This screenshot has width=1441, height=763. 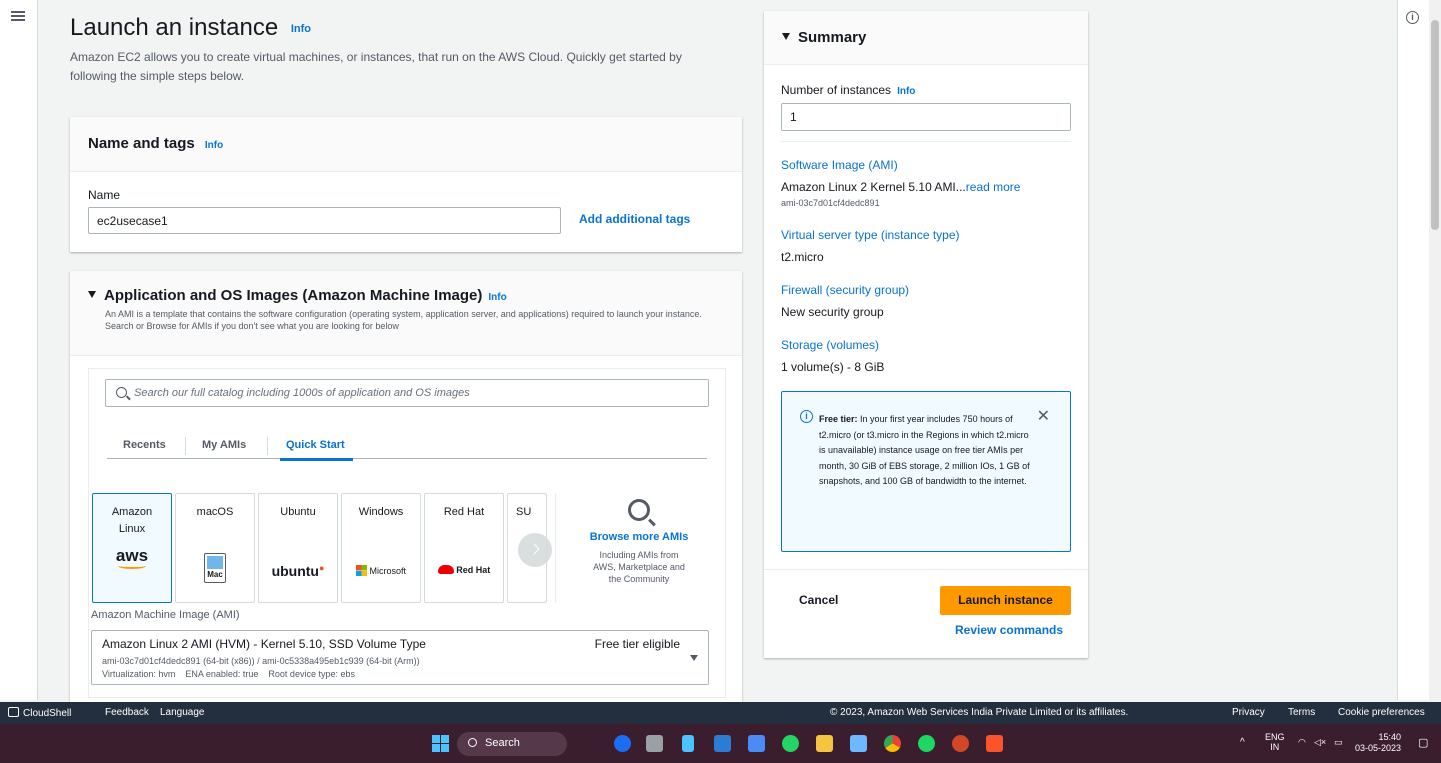 What do you see at coordinates (994, 743) in the screenshot?
I see `brave-icon` at bounding box center [994, 743].